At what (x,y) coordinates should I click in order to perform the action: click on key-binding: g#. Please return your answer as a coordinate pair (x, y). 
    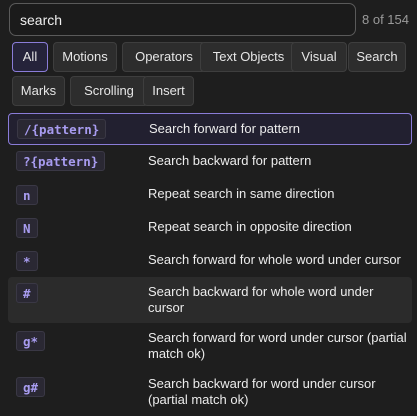
    Looking at the image, I should click on (31, 387).